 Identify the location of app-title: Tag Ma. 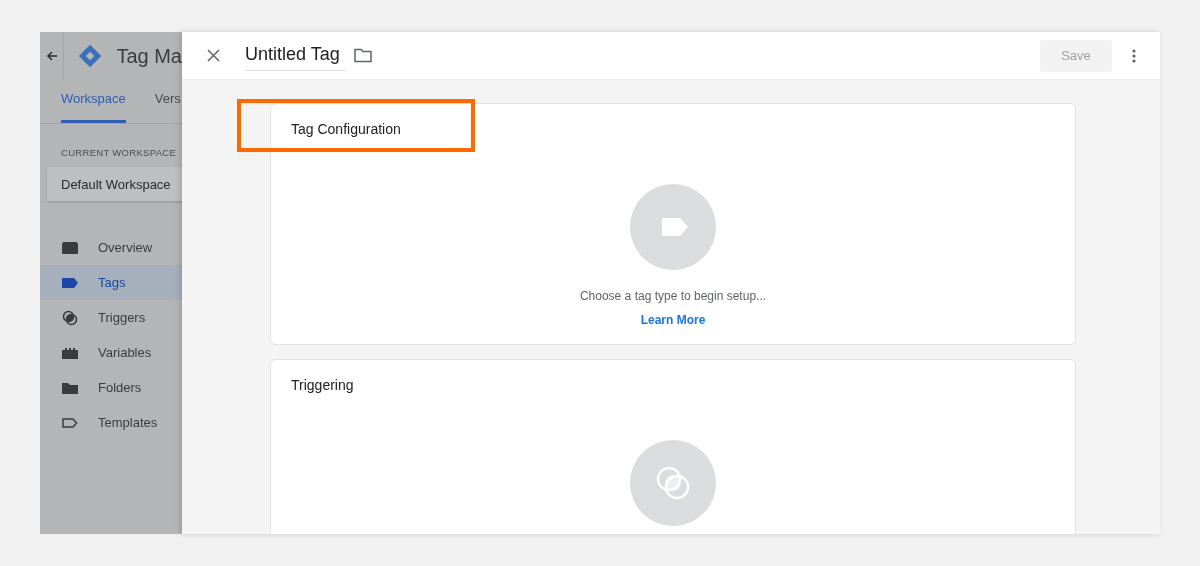
(149, 56).